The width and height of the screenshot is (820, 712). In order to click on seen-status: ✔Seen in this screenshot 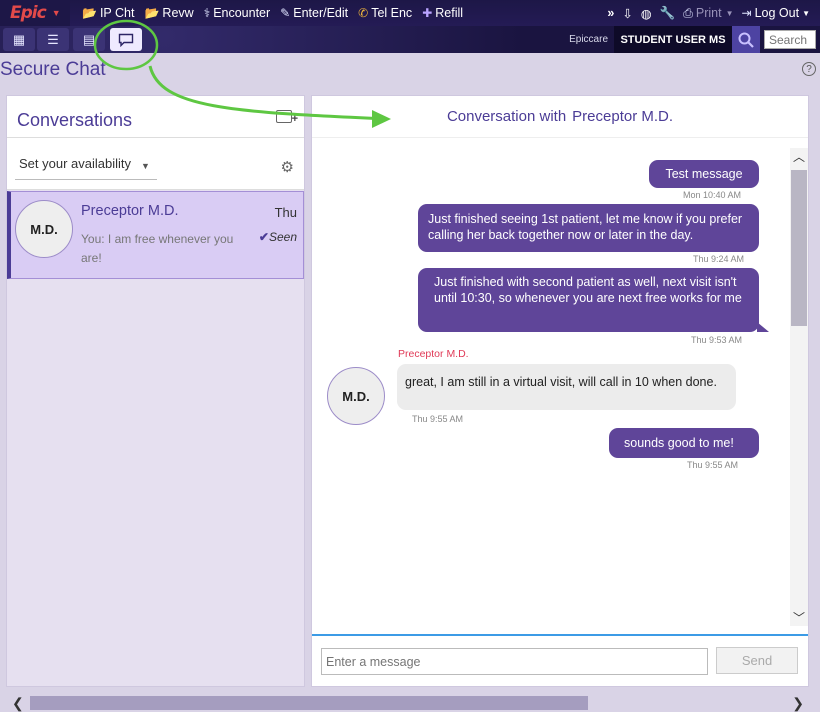, I will do `click(278, 237)`.